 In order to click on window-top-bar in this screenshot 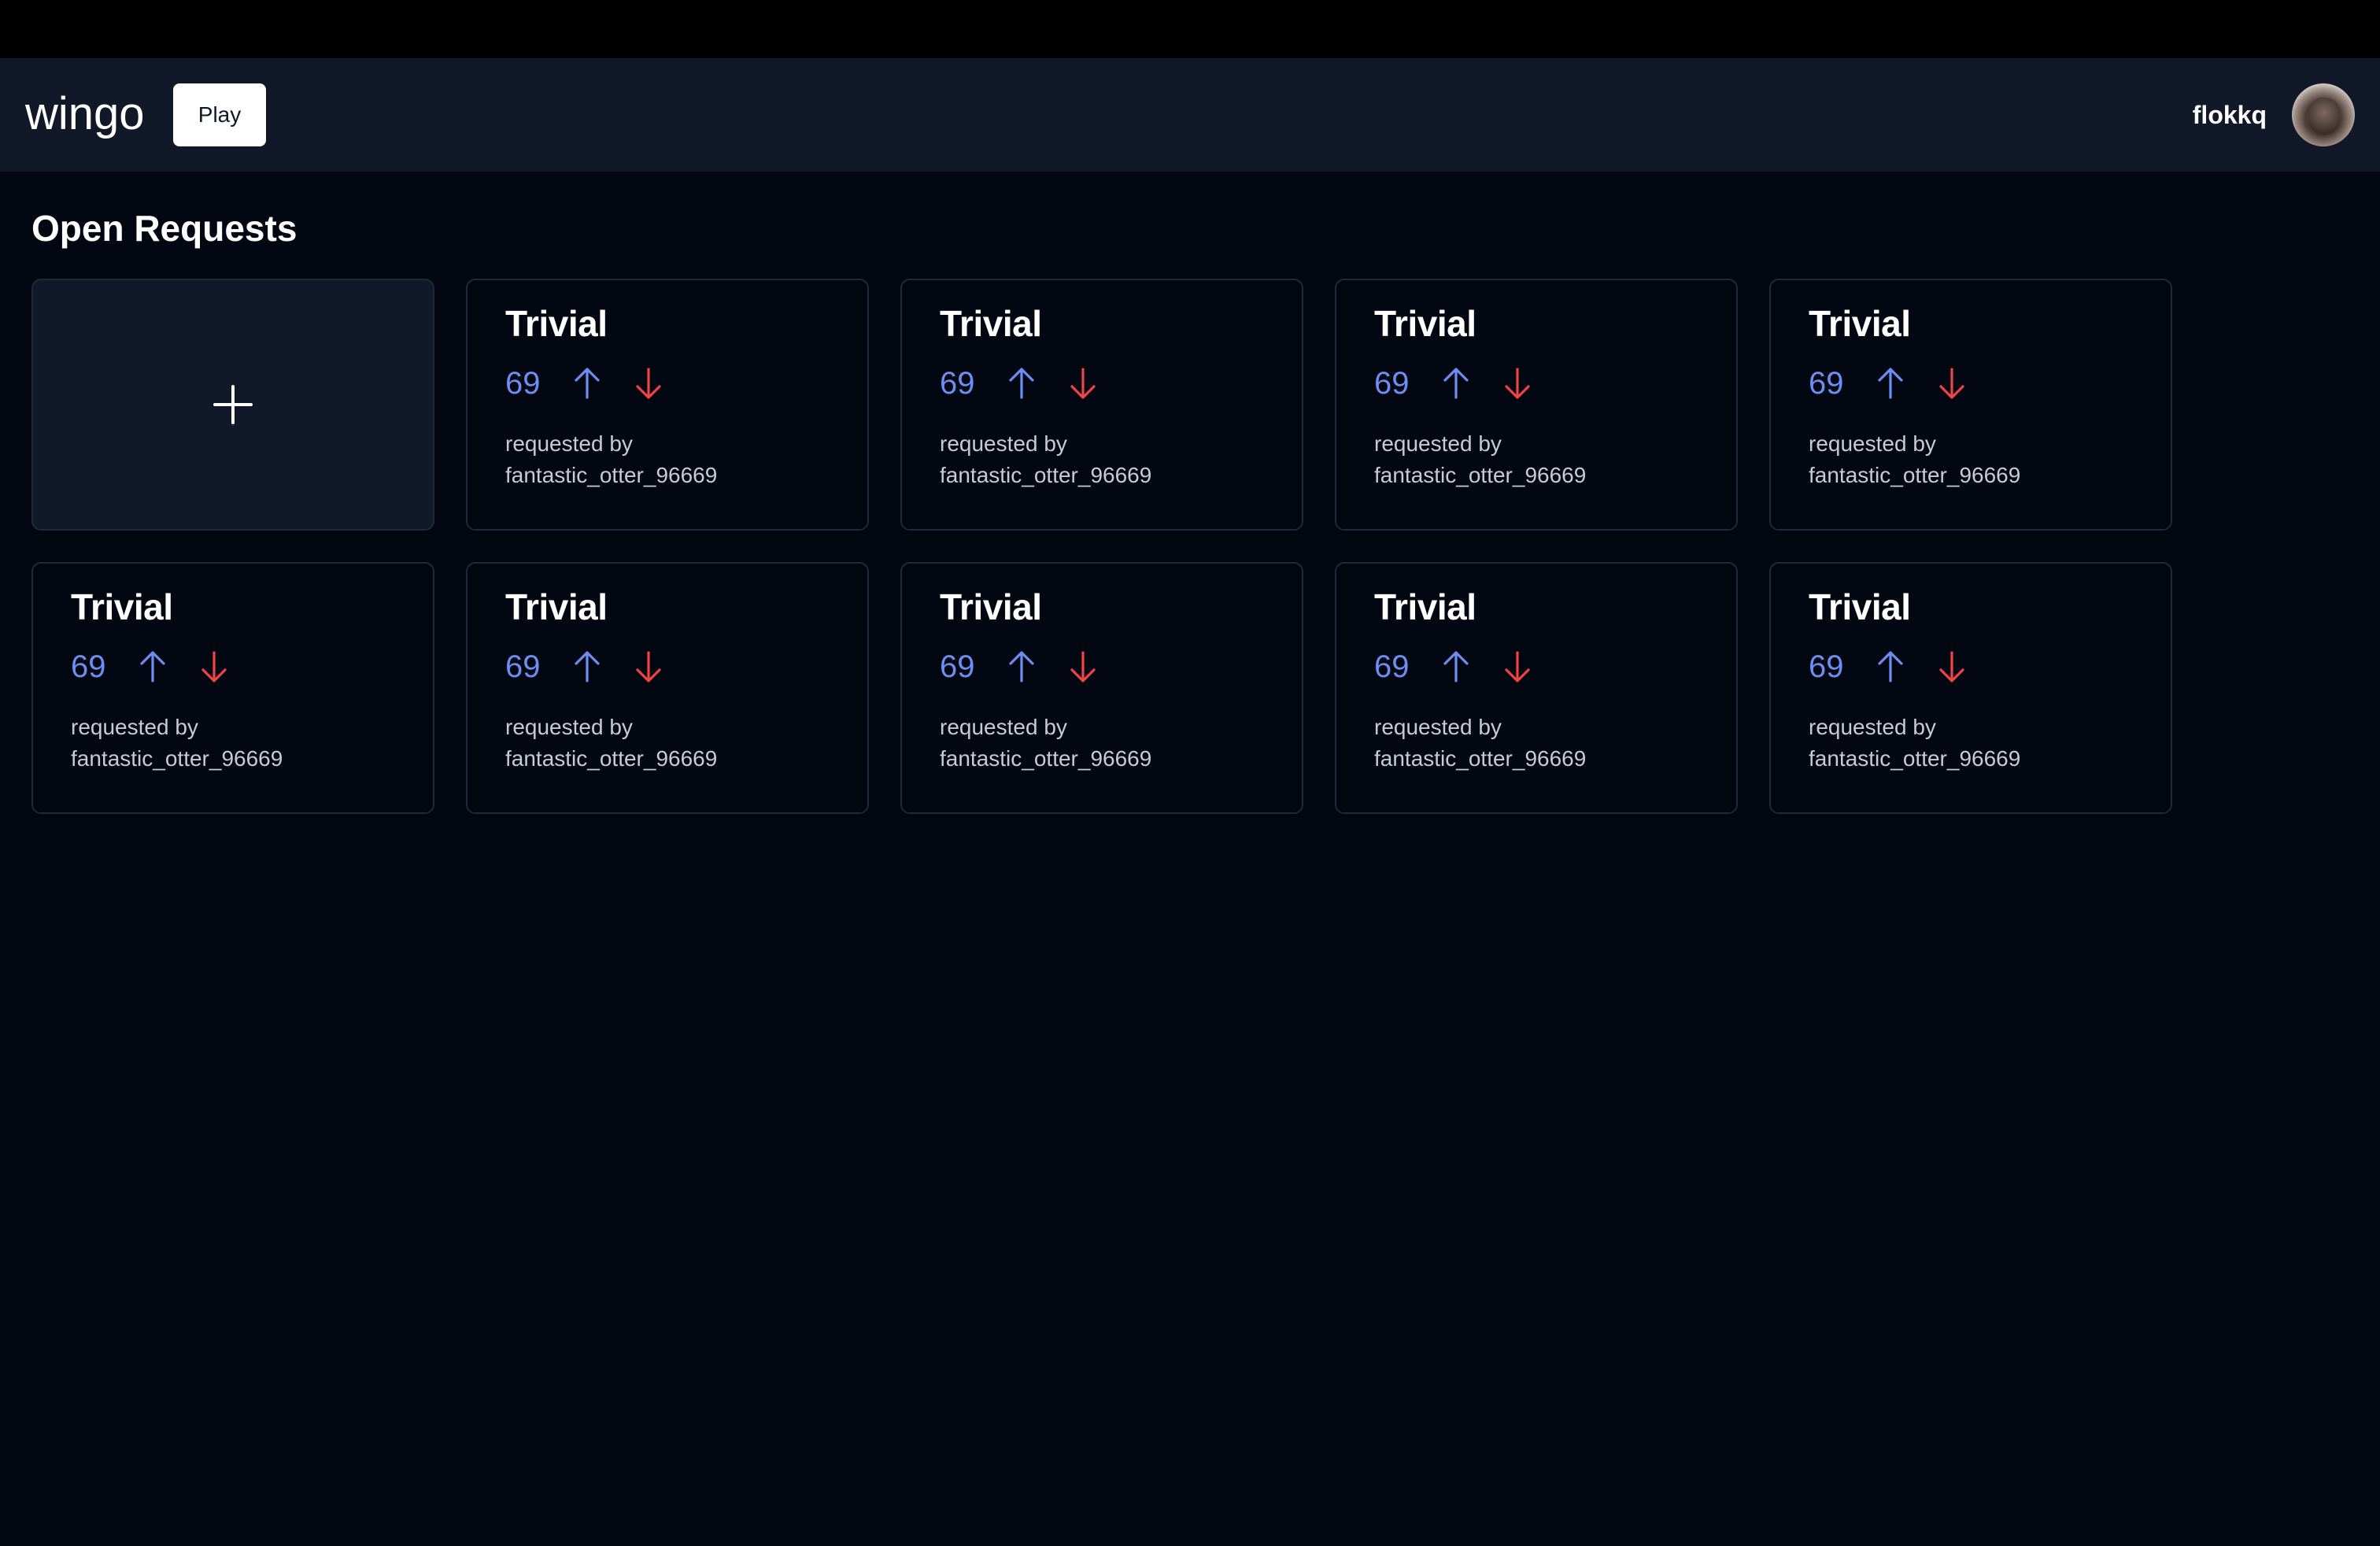, I will do `click(1190, 29)`.